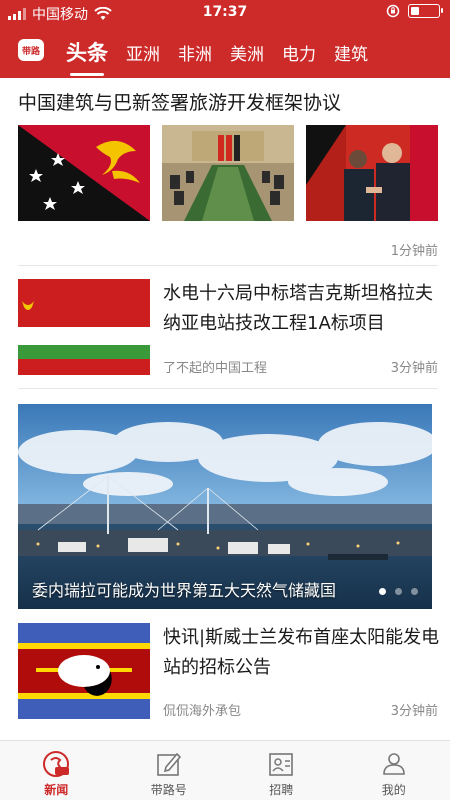 This screenshot has height=800, width=450. Describe the element at coordinates (84, 671) in the screenshot. I see `eswatini-flag-image` at that location.